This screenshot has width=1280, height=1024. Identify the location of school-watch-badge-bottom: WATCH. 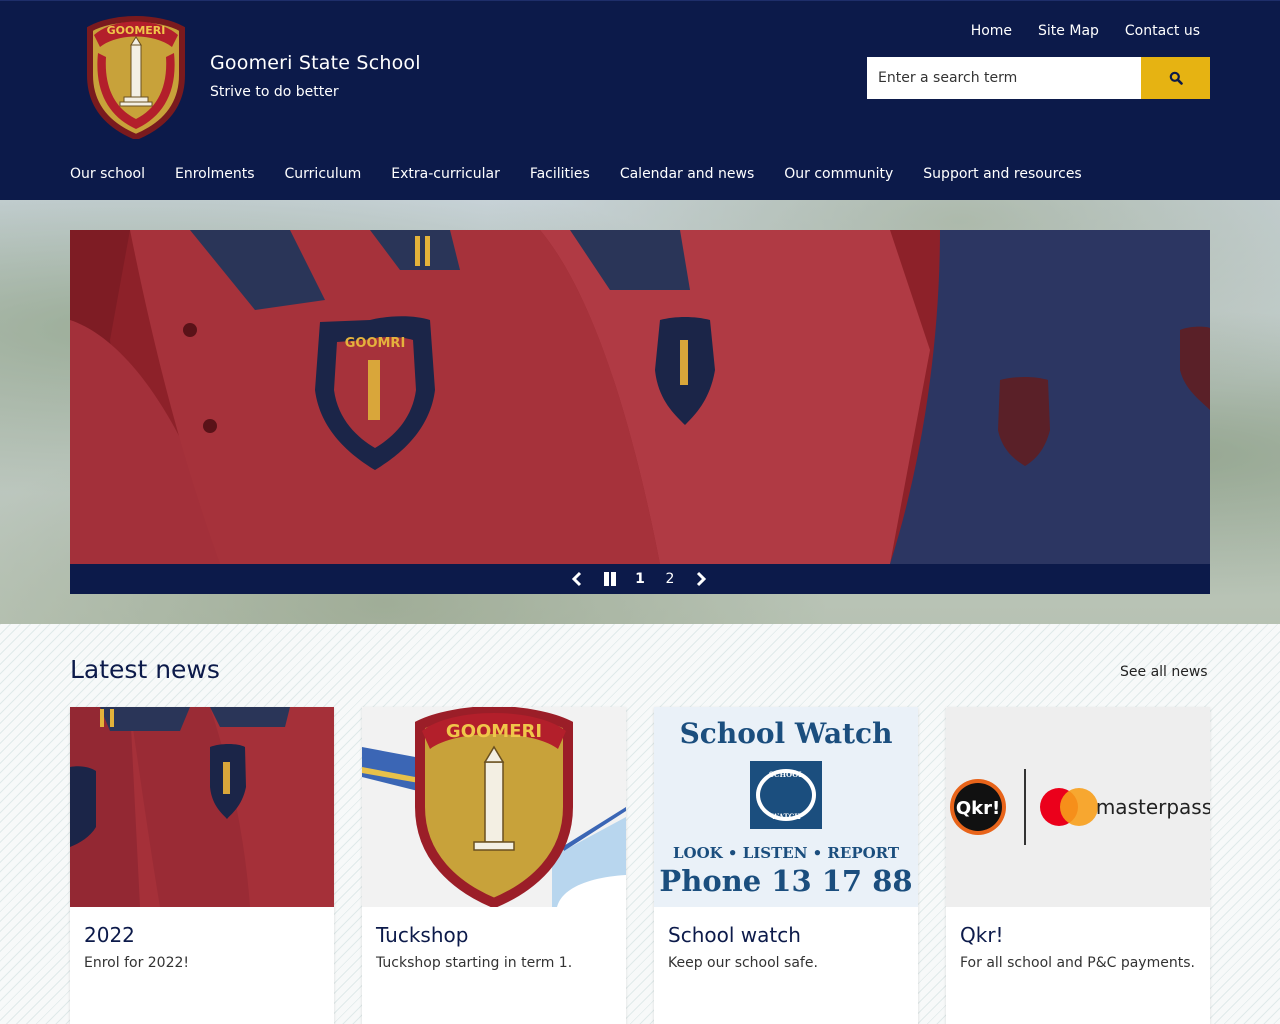
(785, 816).